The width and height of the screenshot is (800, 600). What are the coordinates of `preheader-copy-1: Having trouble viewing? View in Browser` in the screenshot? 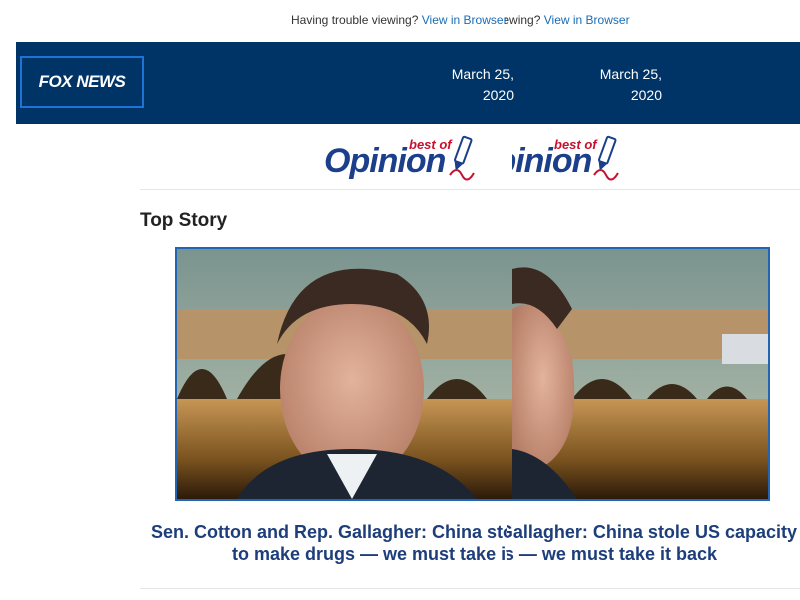 It's located at (402, 20).